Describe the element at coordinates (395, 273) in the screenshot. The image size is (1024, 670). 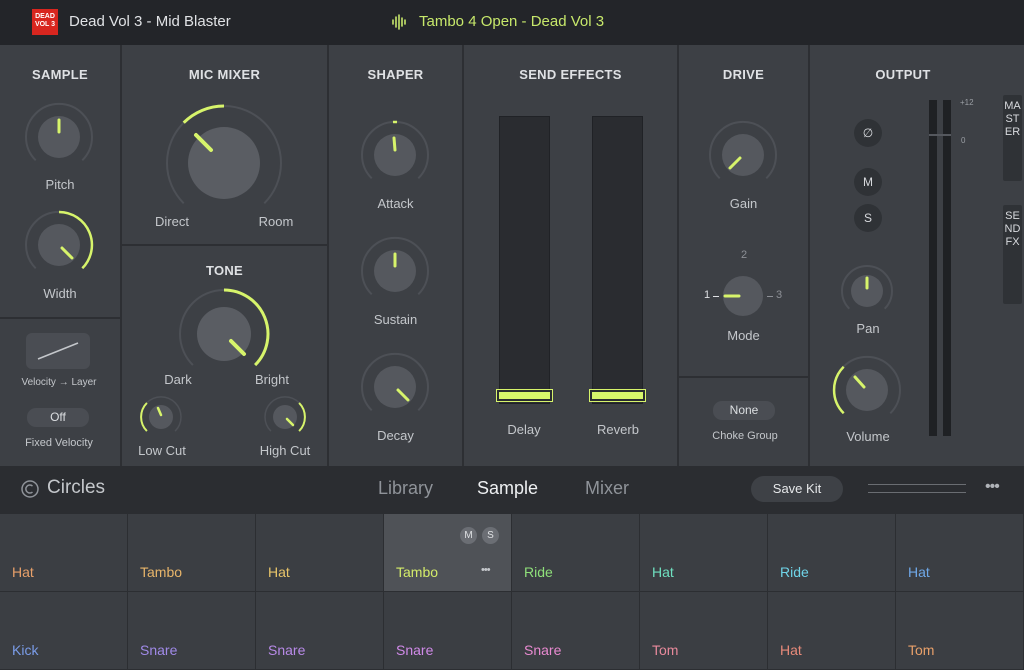
I see `sustain-knob` at that location.